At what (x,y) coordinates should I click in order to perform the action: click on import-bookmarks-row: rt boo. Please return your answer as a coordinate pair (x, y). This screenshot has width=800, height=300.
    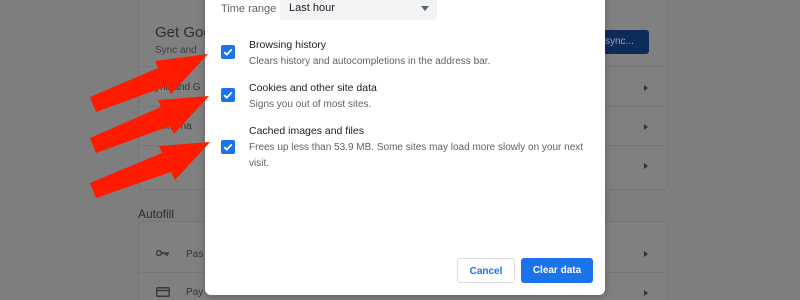
    Looking at the image, I should click on (168, 165).